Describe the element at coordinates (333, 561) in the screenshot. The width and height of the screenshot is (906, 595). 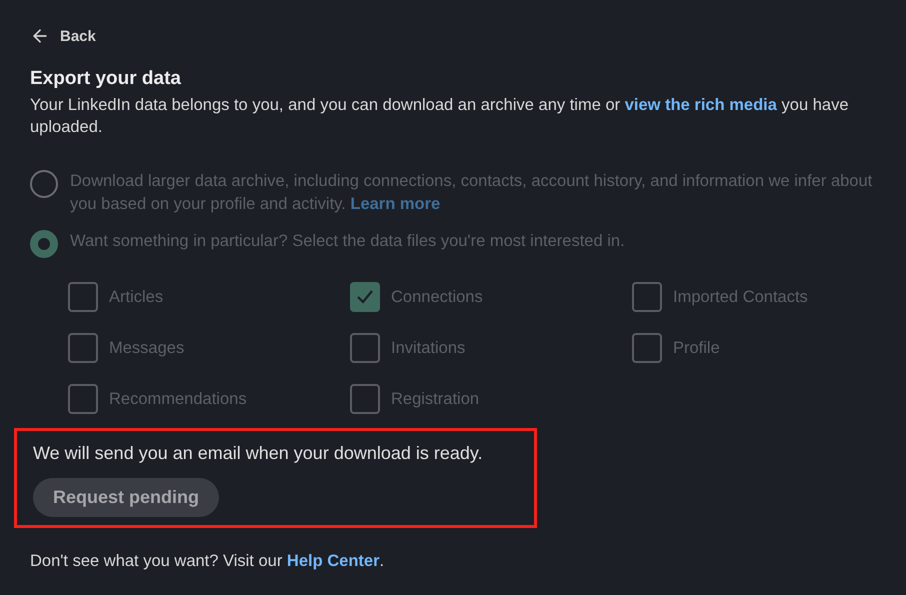
I see `help-center-link: Help Center` at that location.